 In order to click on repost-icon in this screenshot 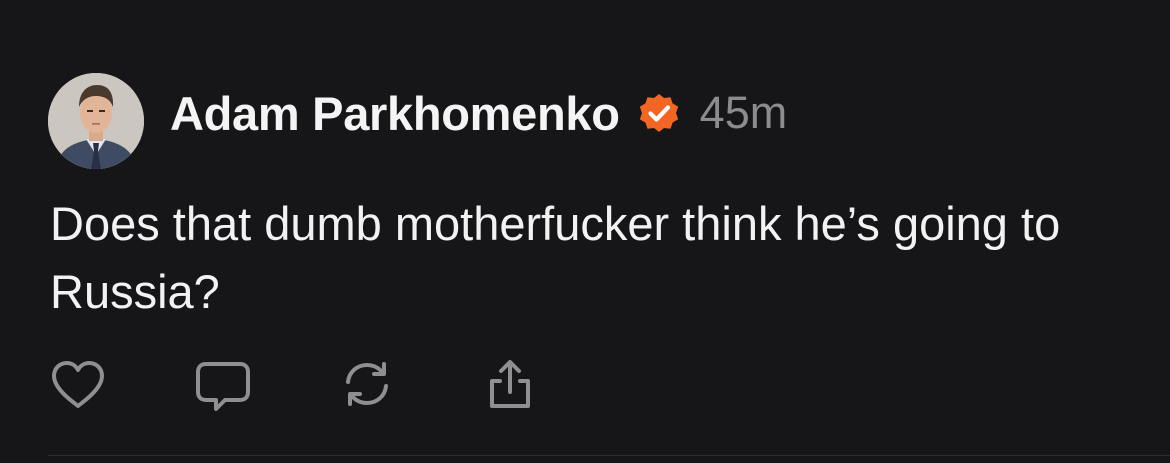, I will do `click(367, 384)`.